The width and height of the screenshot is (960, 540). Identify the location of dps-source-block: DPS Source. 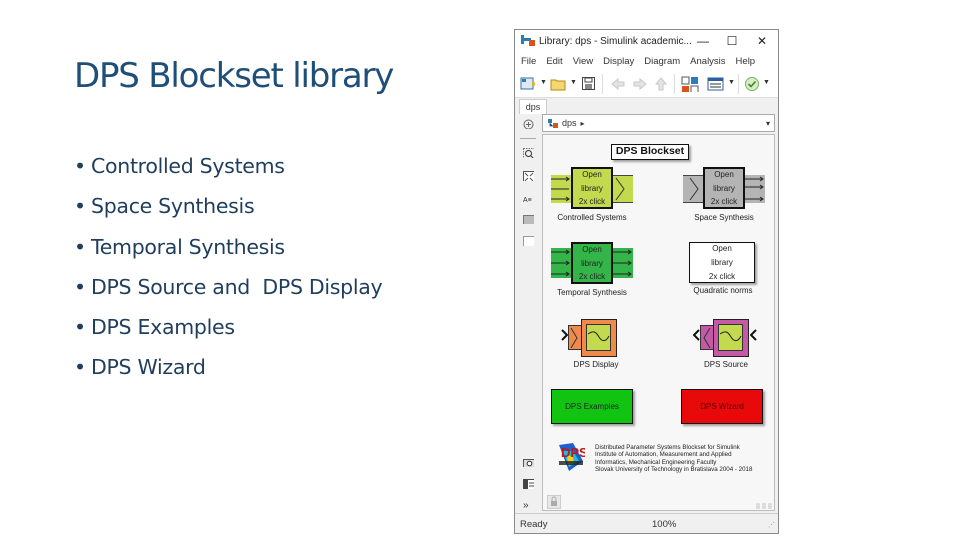
(728, 346).